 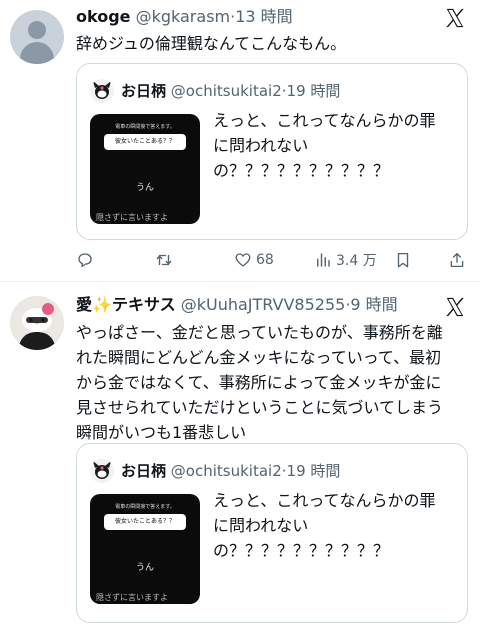 I want to click on tweet-text-line: れた瞬間にどんどん金メッキになっていって、最初, so click(x=259, y=357).